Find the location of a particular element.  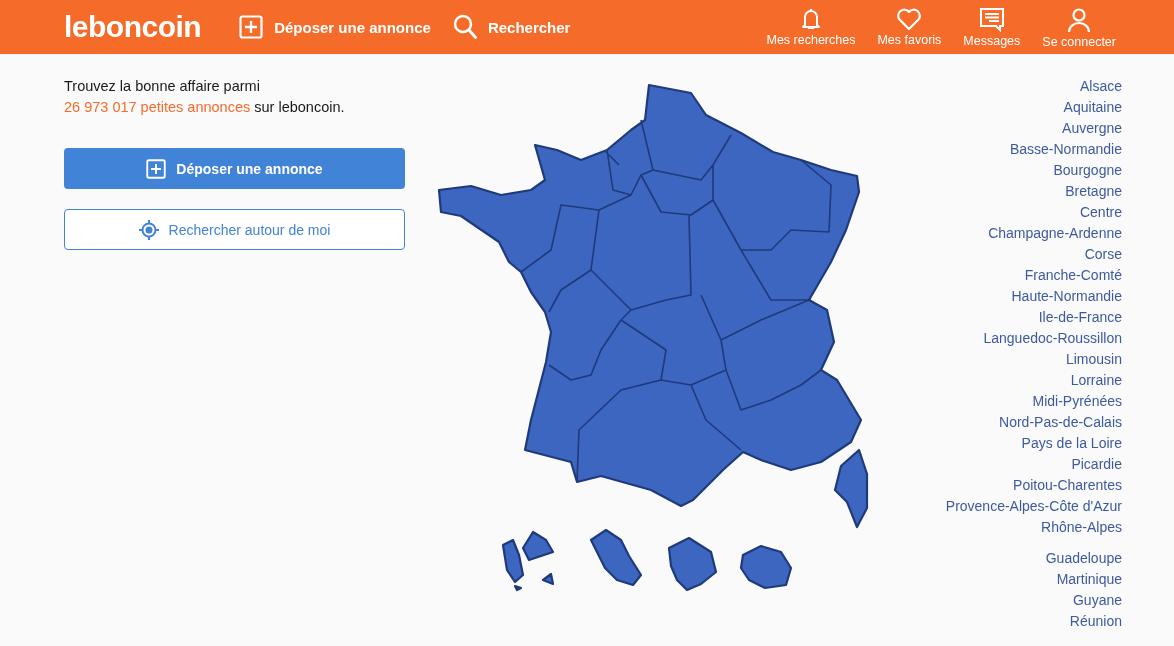

region-link: Bretagne is located at coordinates (1093, 191).